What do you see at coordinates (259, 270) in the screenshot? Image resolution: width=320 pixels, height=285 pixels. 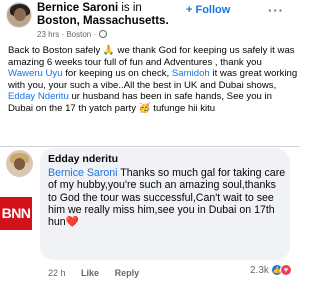 I see `reaction-count: 2.3k` at bounding box center [259, 270].